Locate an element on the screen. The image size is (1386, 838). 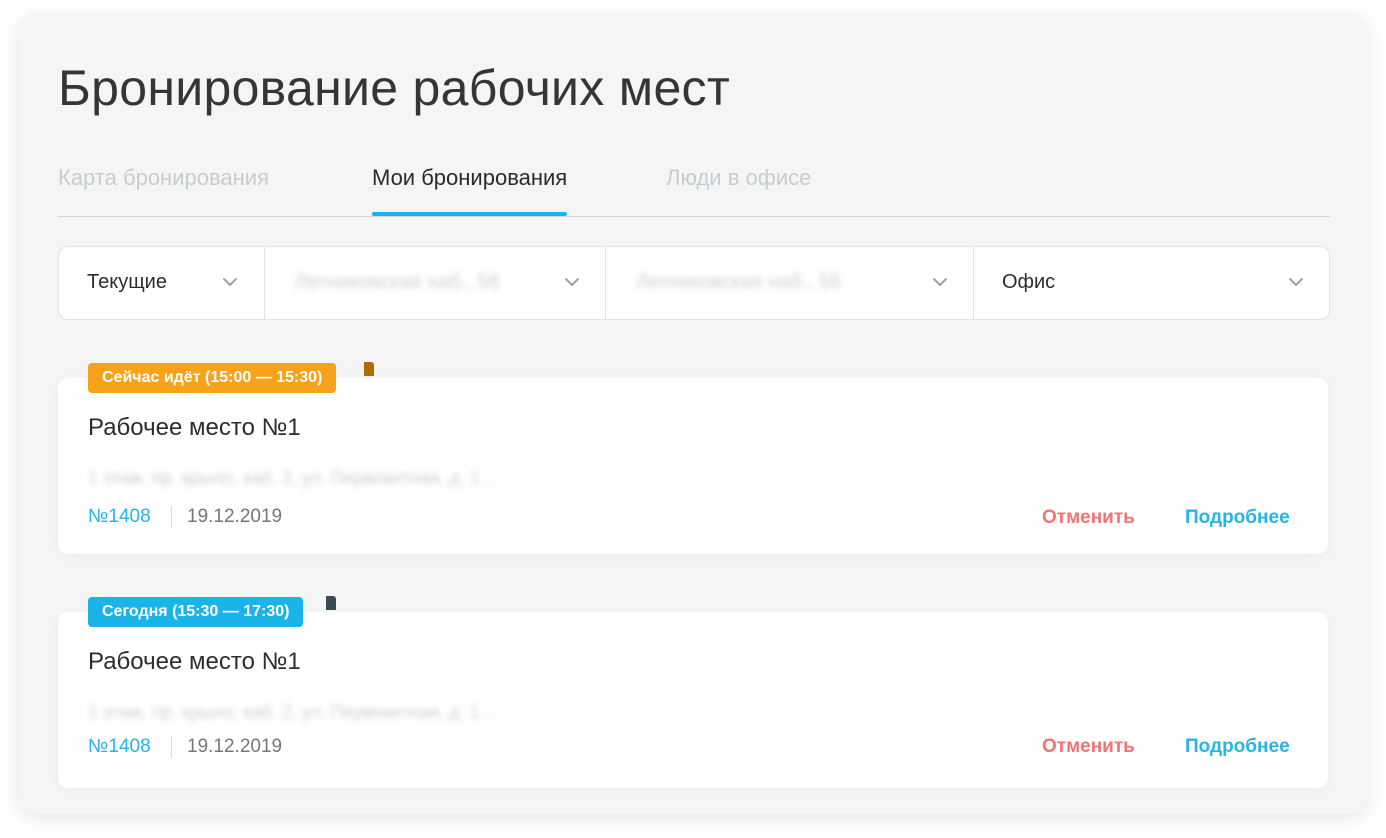
filter-address: Летниковская наб., 56 is located at coordinates (435, 283).